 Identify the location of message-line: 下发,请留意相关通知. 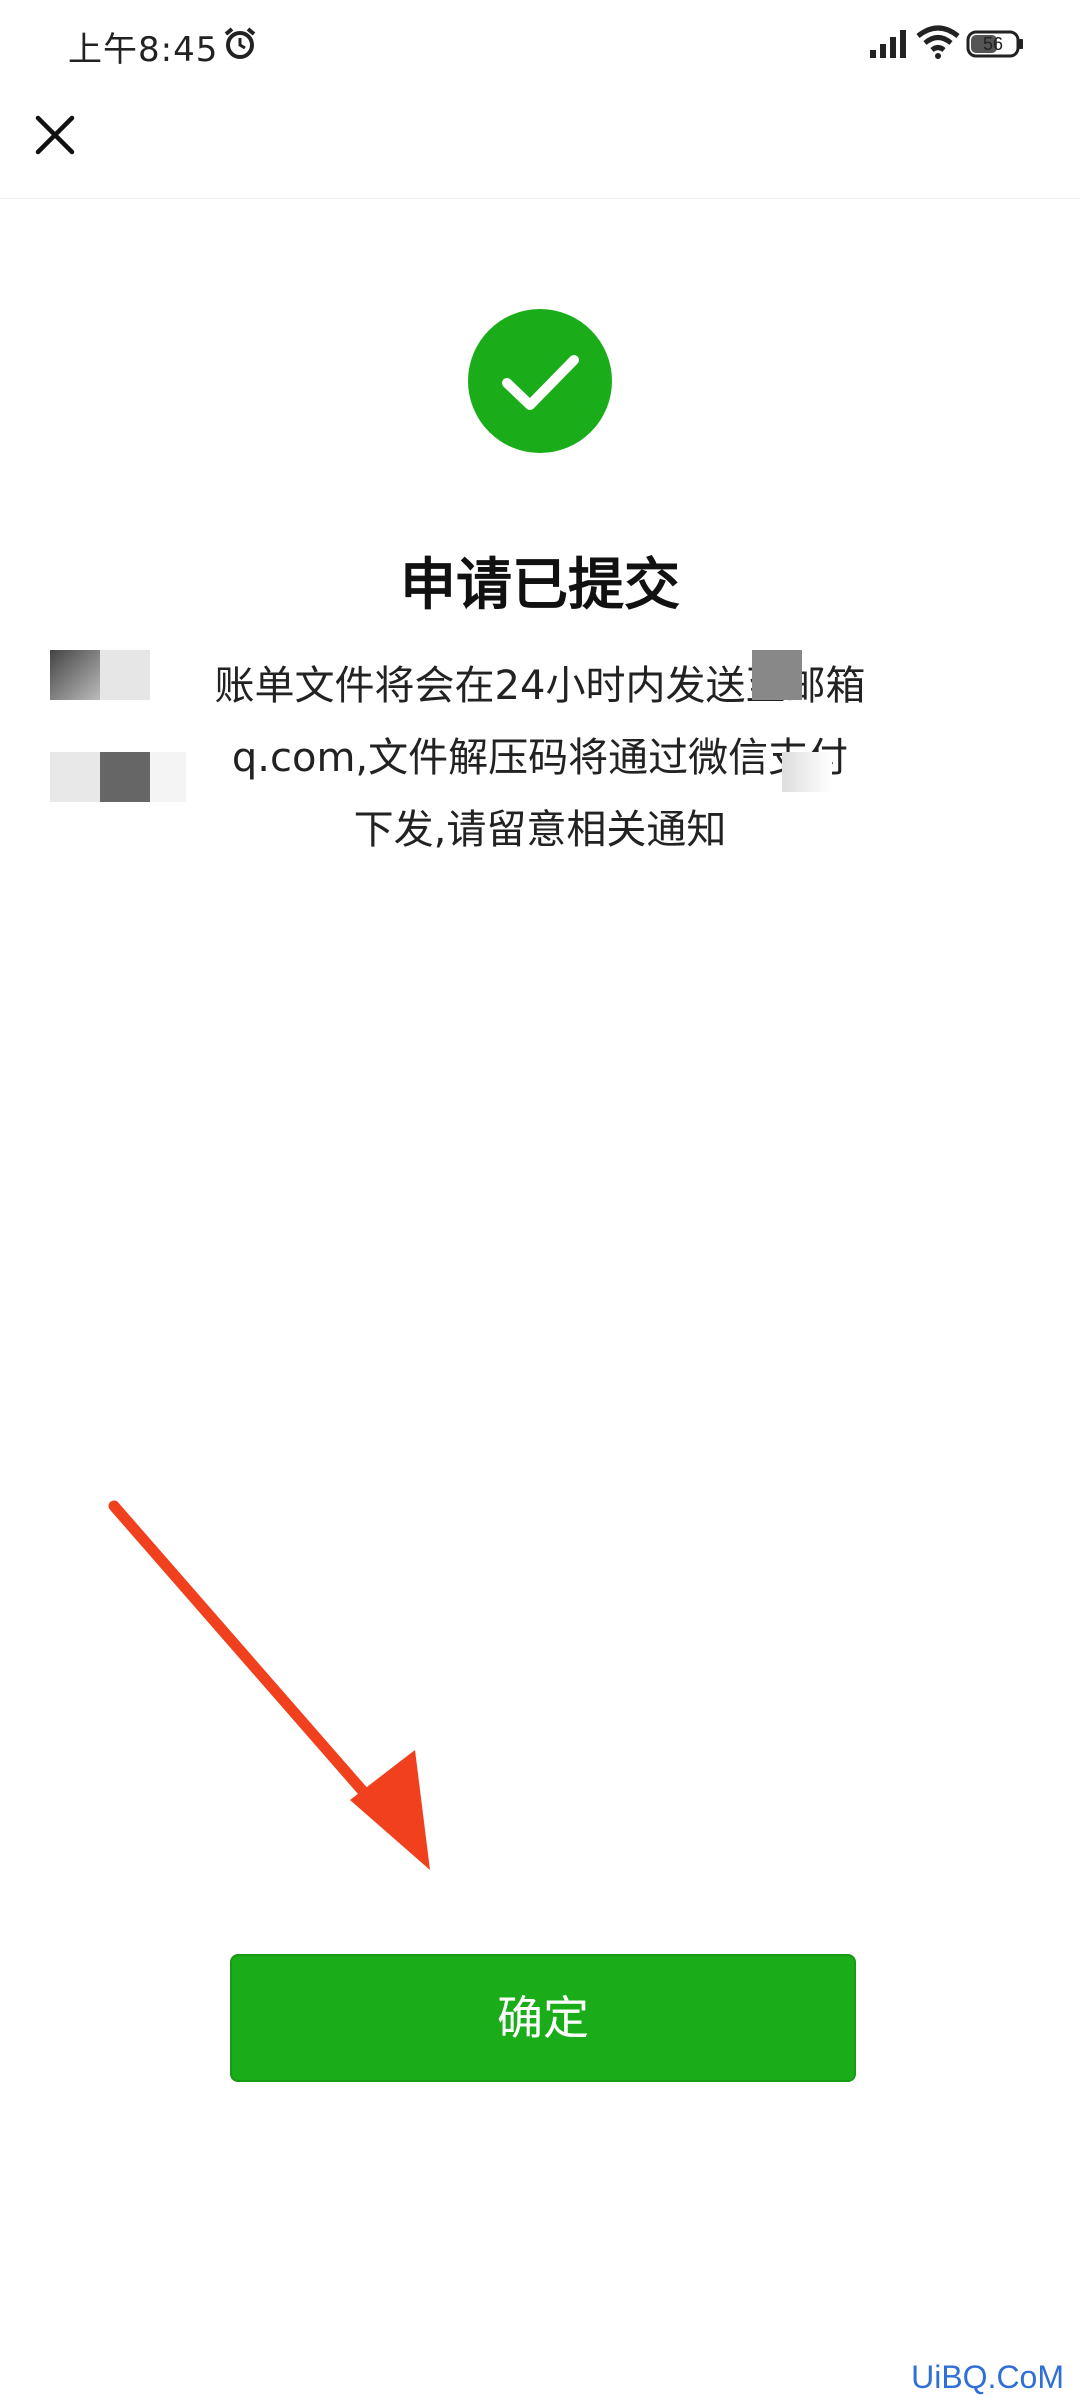
(540, 830).